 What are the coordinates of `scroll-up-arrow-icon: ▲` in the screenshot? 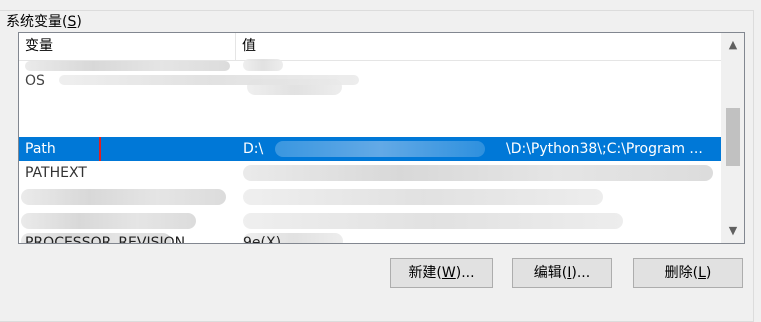 It's located at (733, 45).